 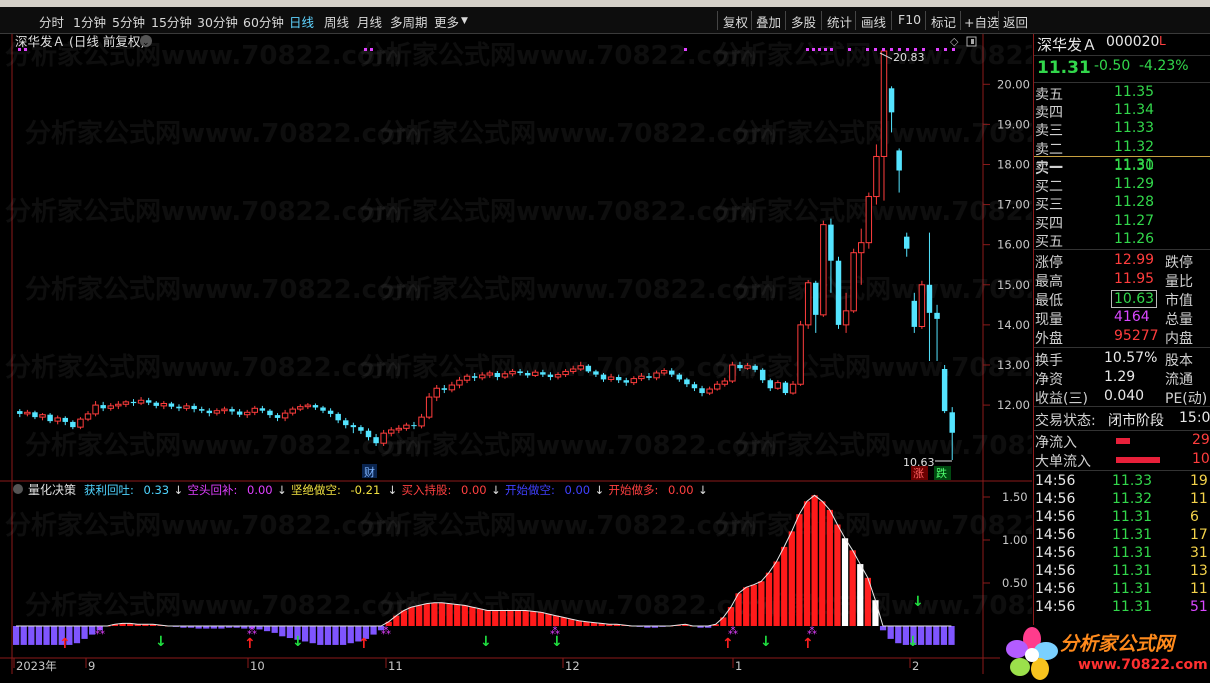 What do you see at coordinates (1049, 263) in the screenshot?
I see `stat-label: 涨停` at bounding box center [1049, 263].